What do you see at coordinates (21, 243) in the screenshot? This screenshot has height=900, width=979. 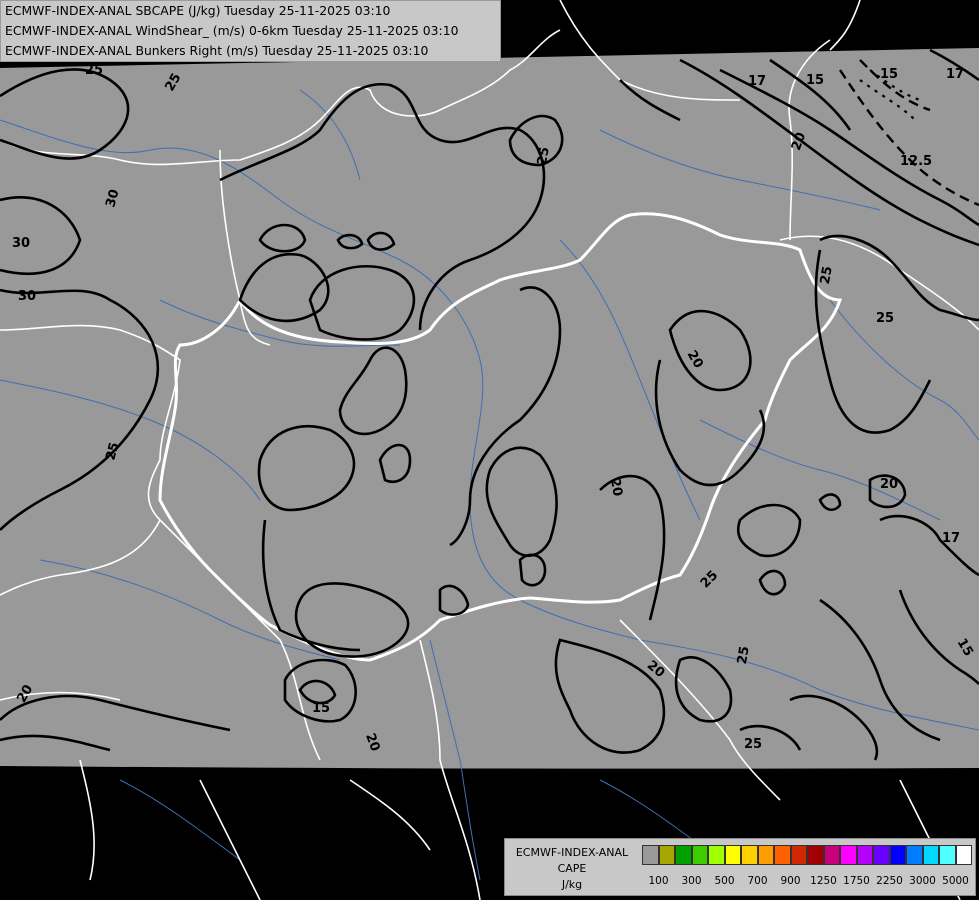 I see `label-30-b: 30` at bounding box center [21, 243].